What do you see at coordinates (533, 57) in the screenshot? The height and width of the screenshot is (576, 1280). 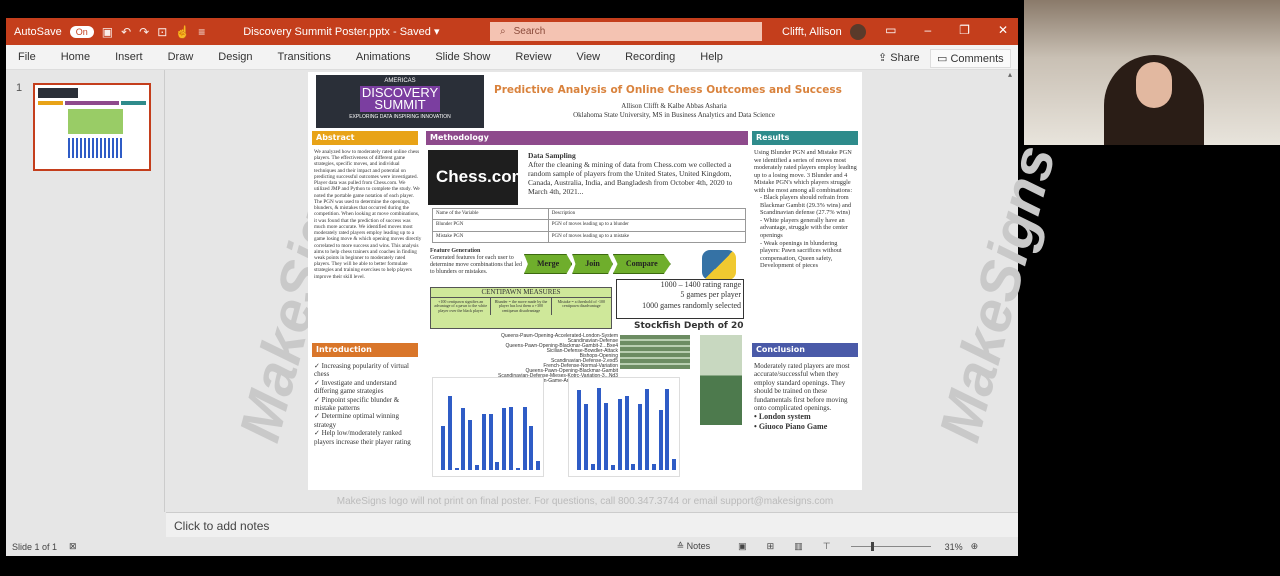 I see `tab-review: Review` at bounding box center [533, 57].